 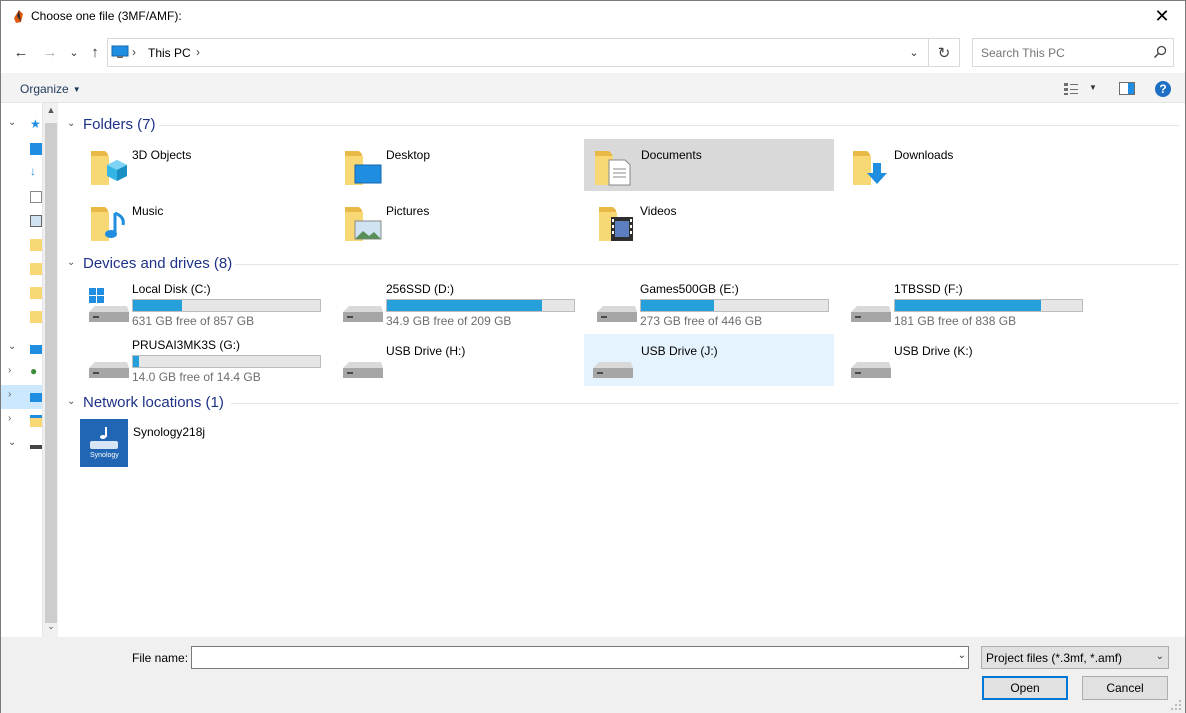 I want to click on help-icon: ?, so click(x=1163, y=89).